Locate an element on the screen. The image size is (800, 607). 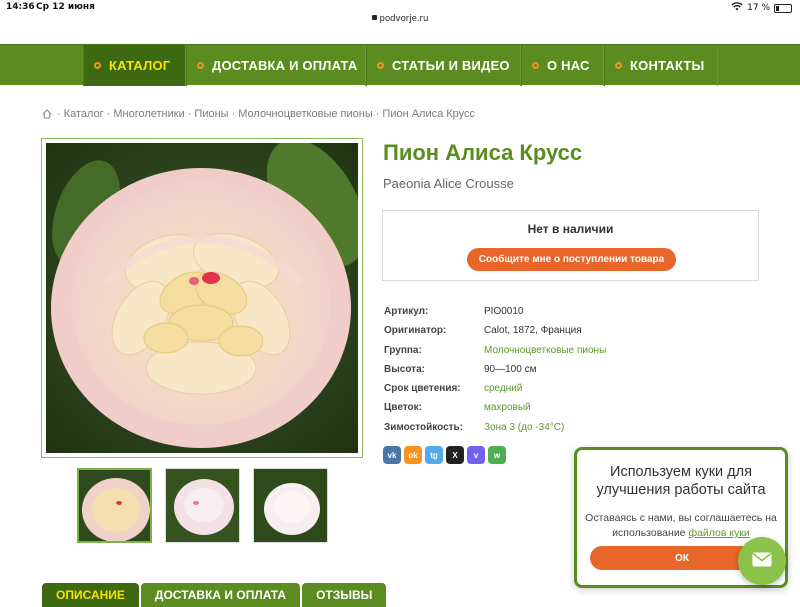
breadcrumb-link: Молочноцветковые пионы is located at coordinates (305, 114).